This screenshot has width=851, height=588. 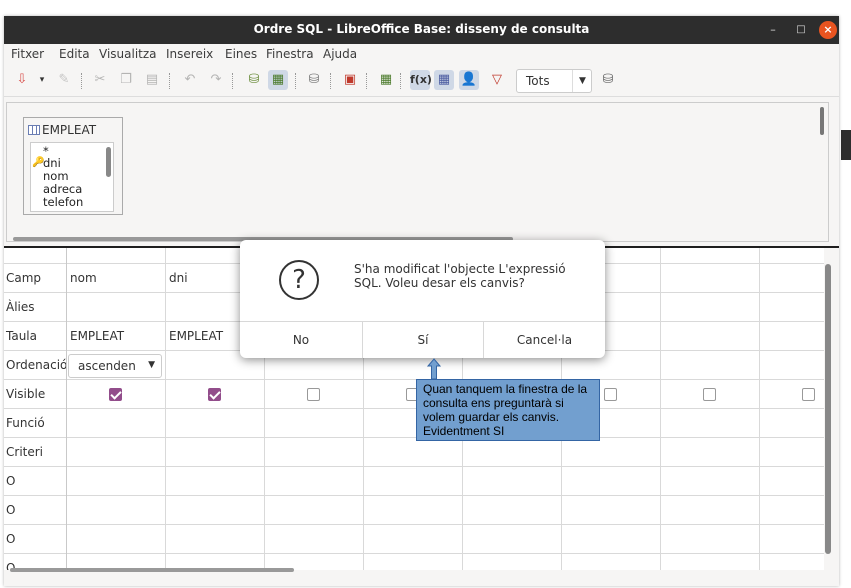 What do you see at coordinates (74, 54) in the screenshot?
I see `menu-edita: Edita` at bounding box center [74, 54].